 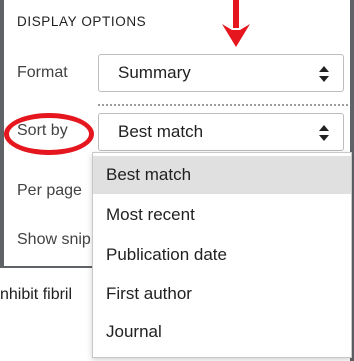 I want to click on sort-option-first-author: First author, so click(x=222, y=294).